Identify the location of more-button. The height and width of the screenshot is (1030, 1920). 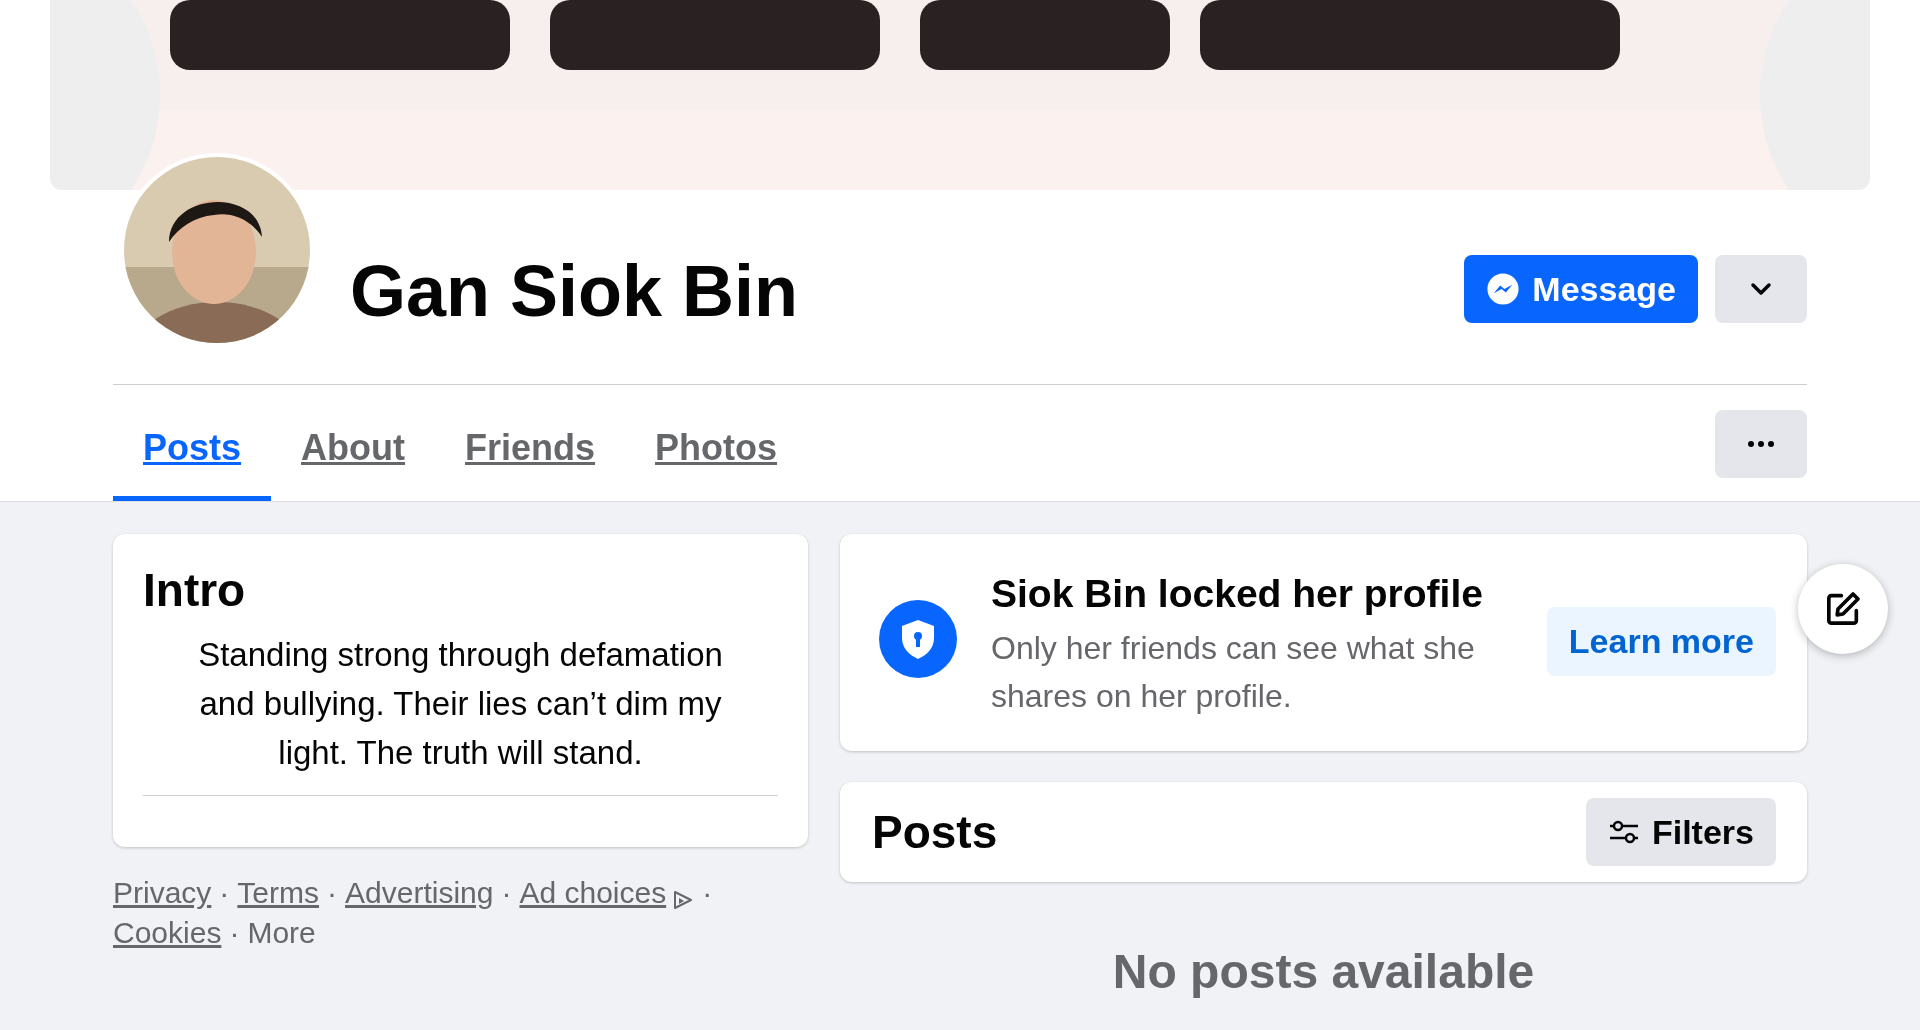
(1761, 444).